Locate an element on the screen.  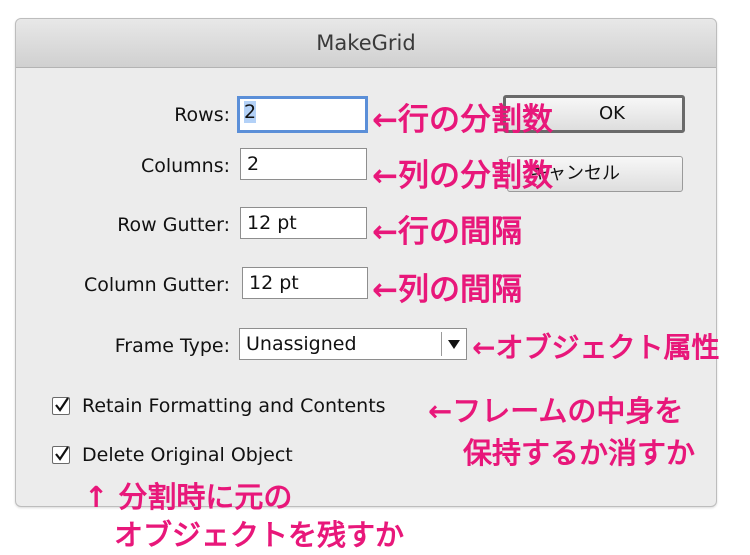
delete-original-checkbox is located at coordinates (61, 455).